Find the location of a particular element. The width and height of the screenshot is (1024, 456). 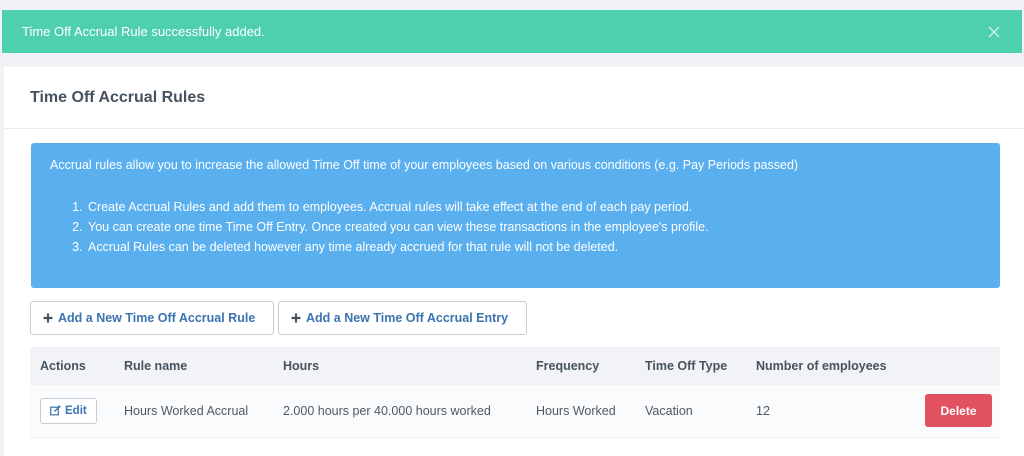

edit-icon is located at coordinates (55, 410).